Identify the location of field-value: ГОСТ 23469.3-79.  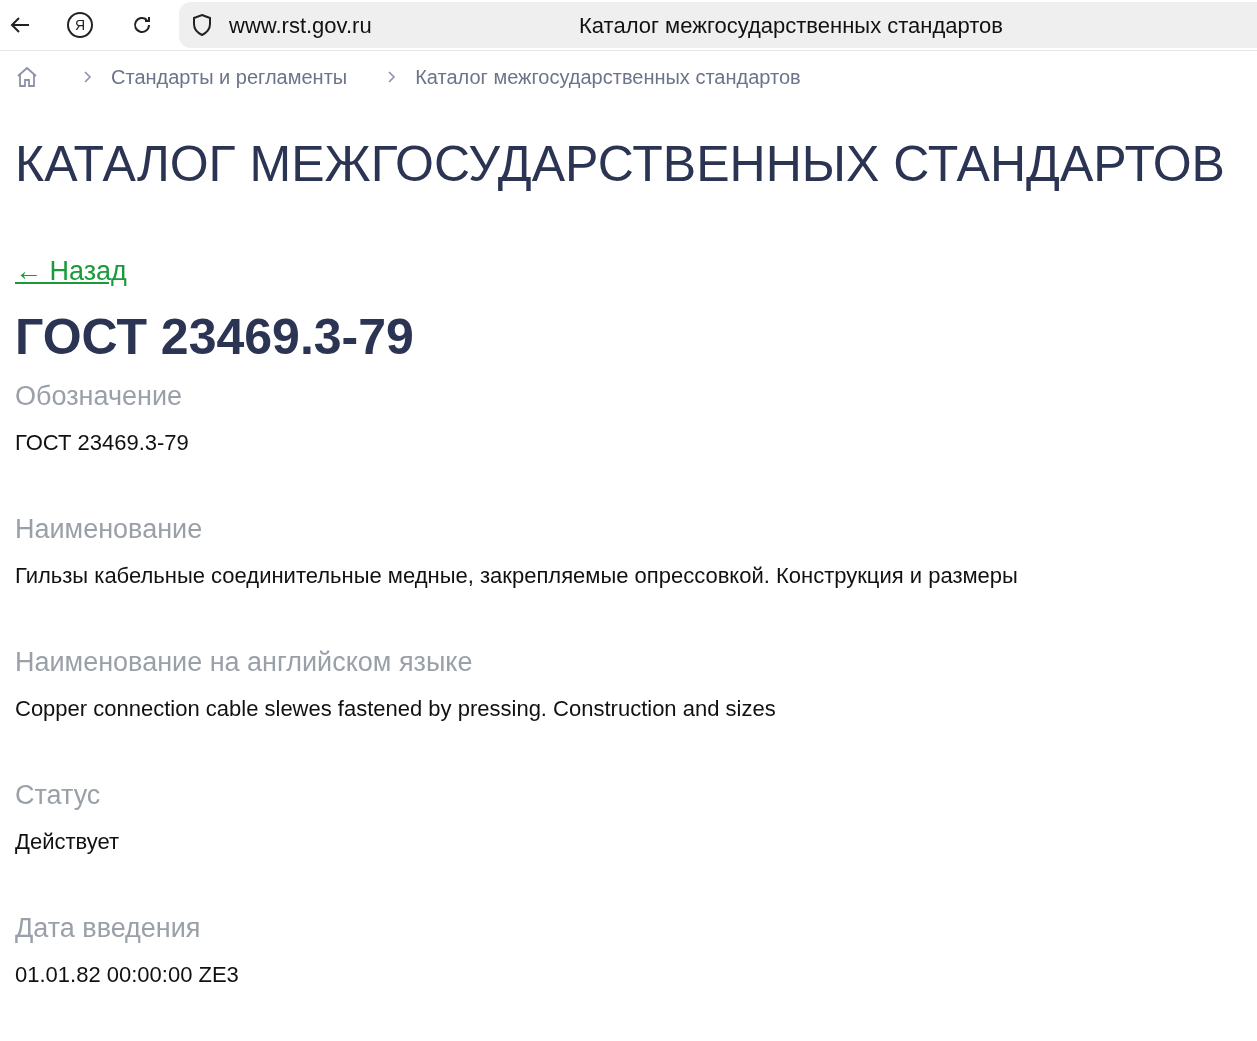
(102, 442).